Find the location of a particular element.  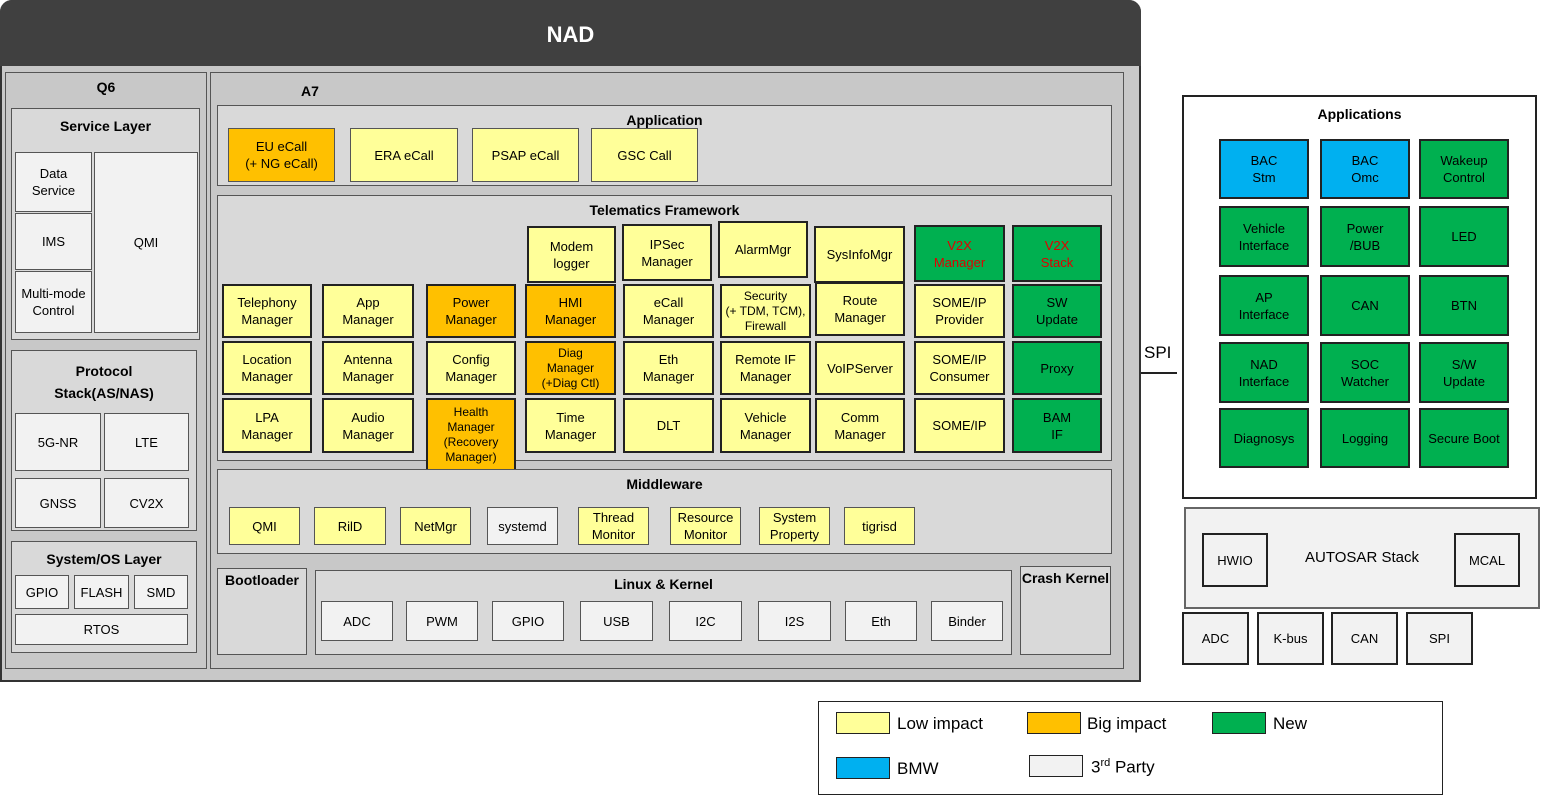

can-app-box: CAN is located at coordinates (1365, 305).